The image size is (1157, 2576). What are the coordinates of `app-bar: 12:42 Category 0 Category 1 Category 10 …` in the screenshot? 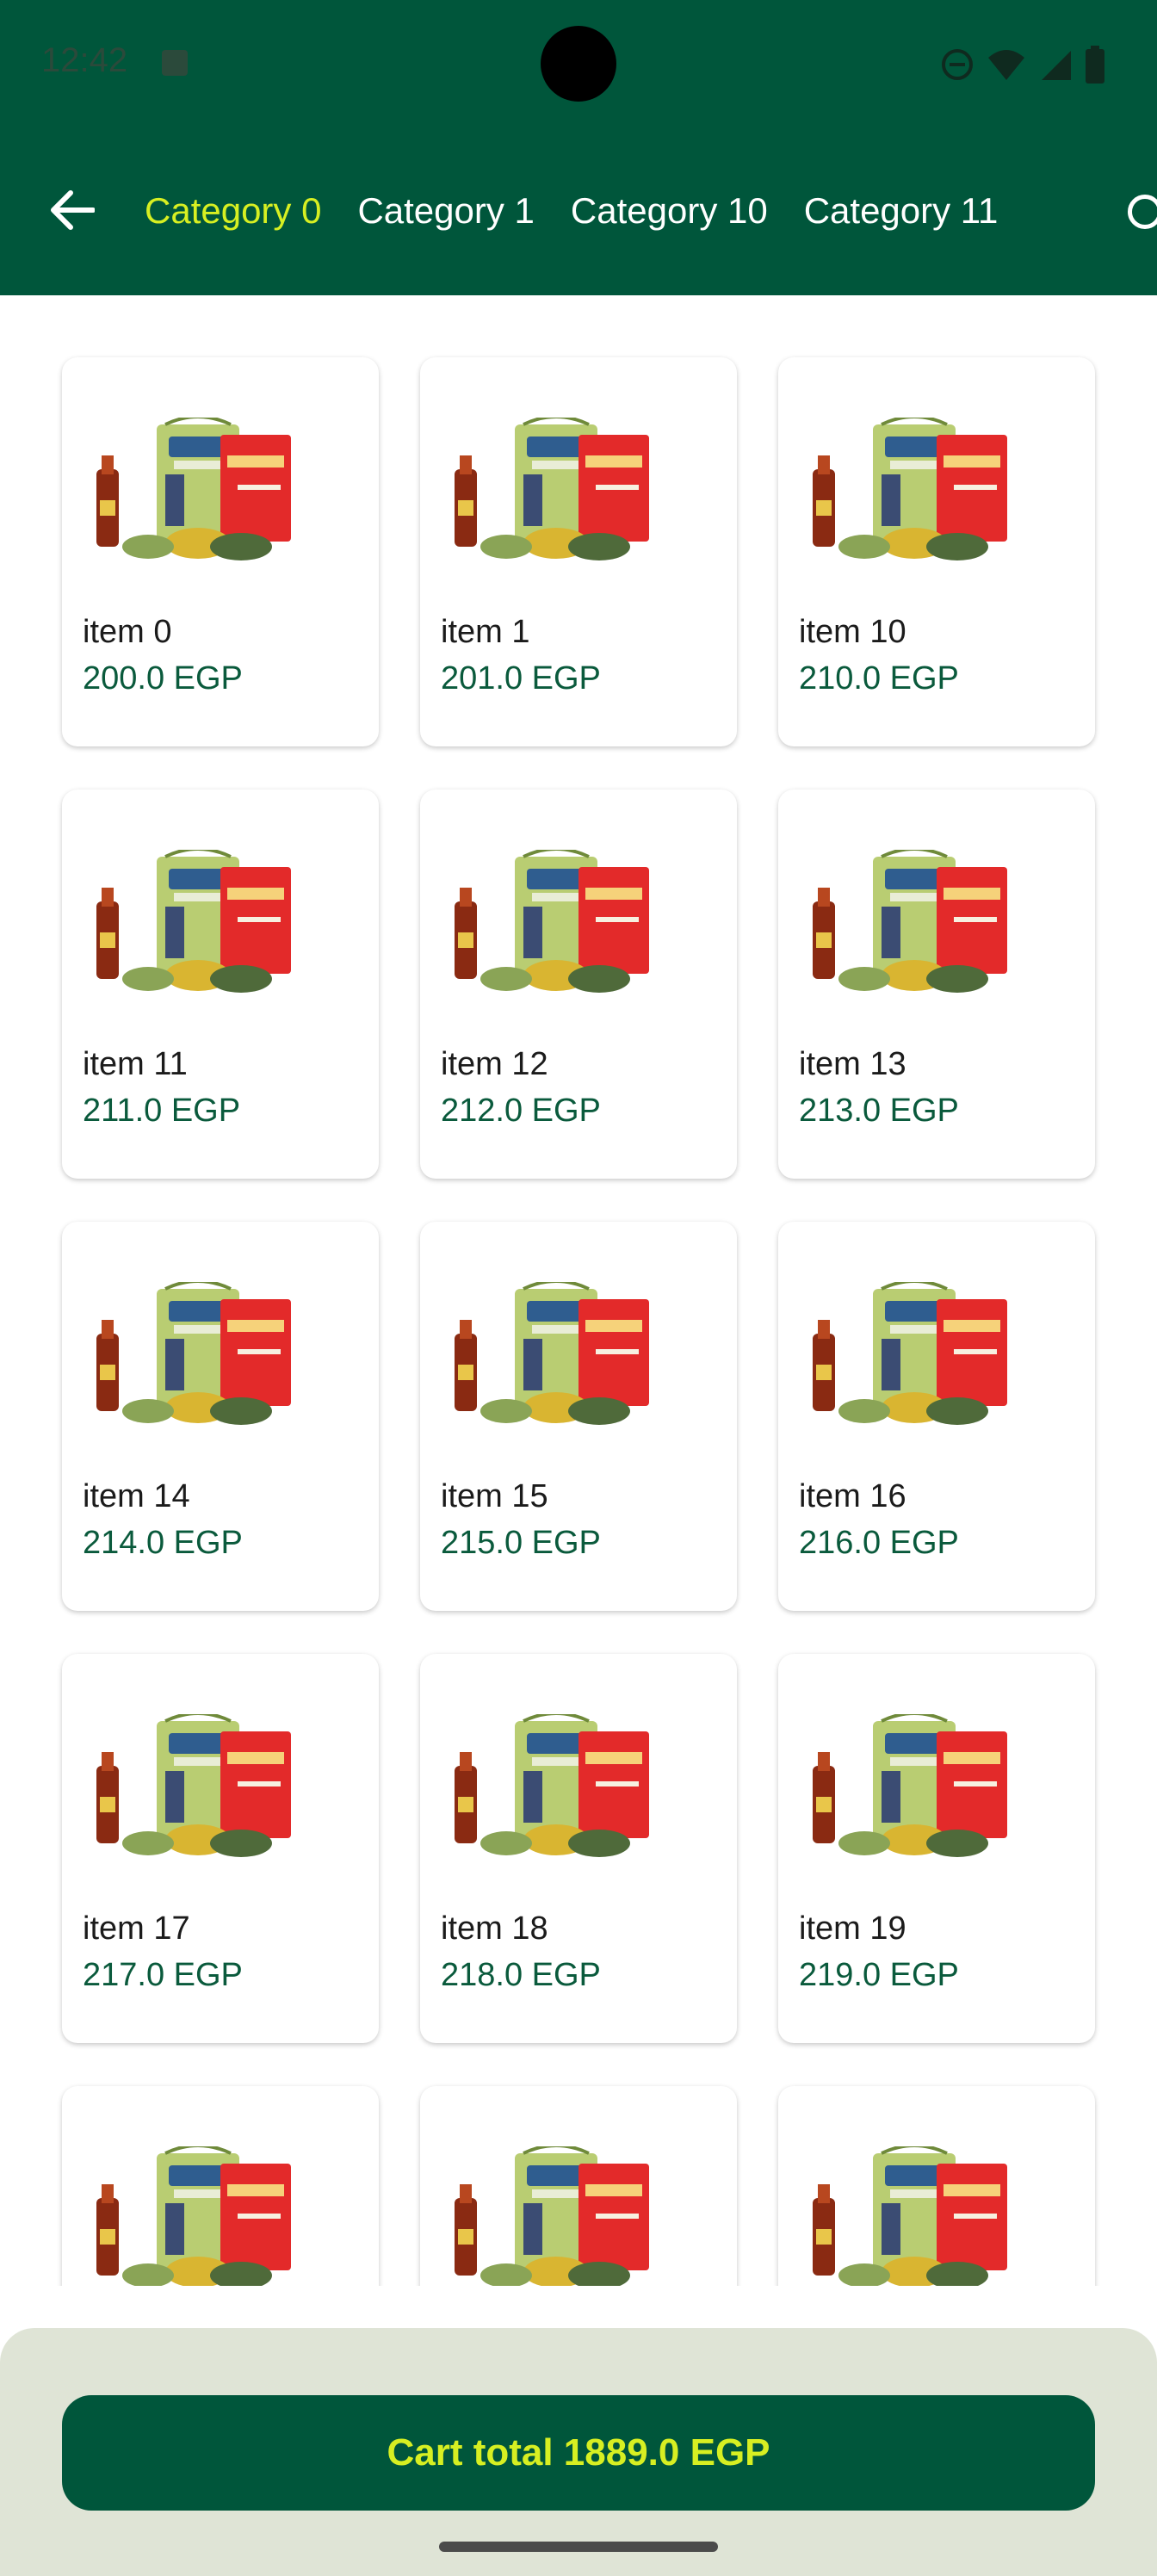 It's located at (579, 148).